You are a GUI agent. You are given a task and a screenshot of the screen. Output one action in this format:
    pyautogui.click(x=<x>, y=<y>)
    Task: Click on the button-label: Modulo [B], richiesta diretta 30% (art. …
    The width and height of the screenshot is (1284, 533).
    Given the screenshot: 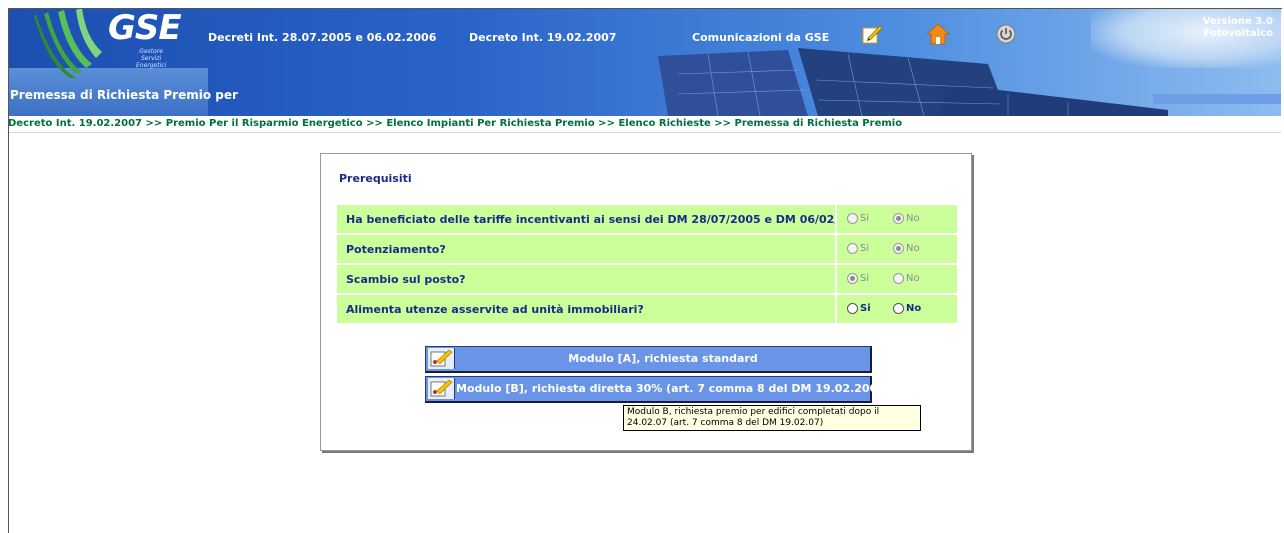 What is the action you would take?
    pyautogui.click(x=673, y=388)
    